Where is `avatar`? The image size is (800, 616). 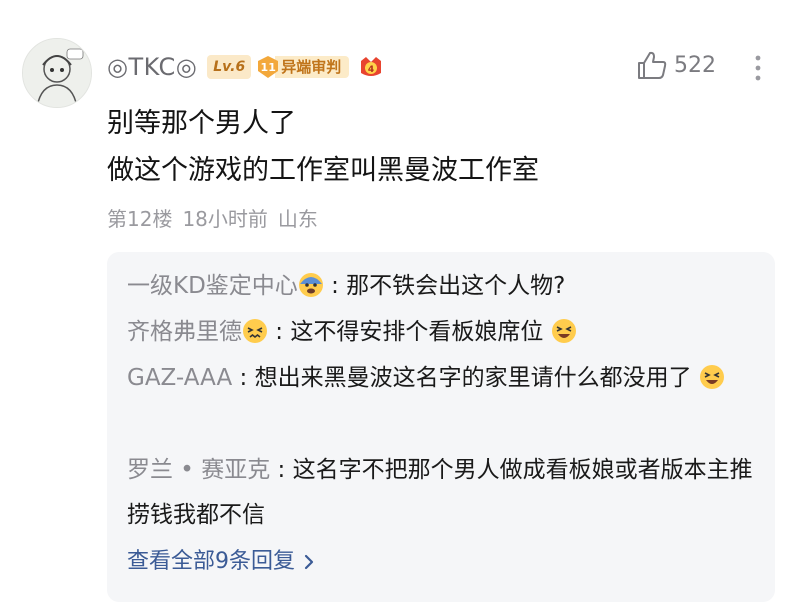
avatar is located at coordinates (57, 73).